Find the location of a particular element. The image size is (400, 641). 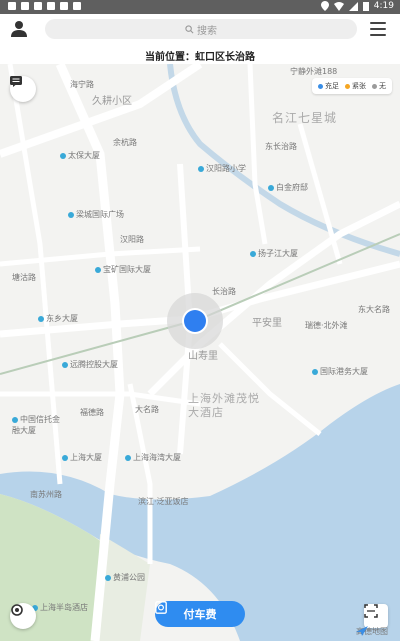

map-label: 福德路 is located at coordinates (92, 412).